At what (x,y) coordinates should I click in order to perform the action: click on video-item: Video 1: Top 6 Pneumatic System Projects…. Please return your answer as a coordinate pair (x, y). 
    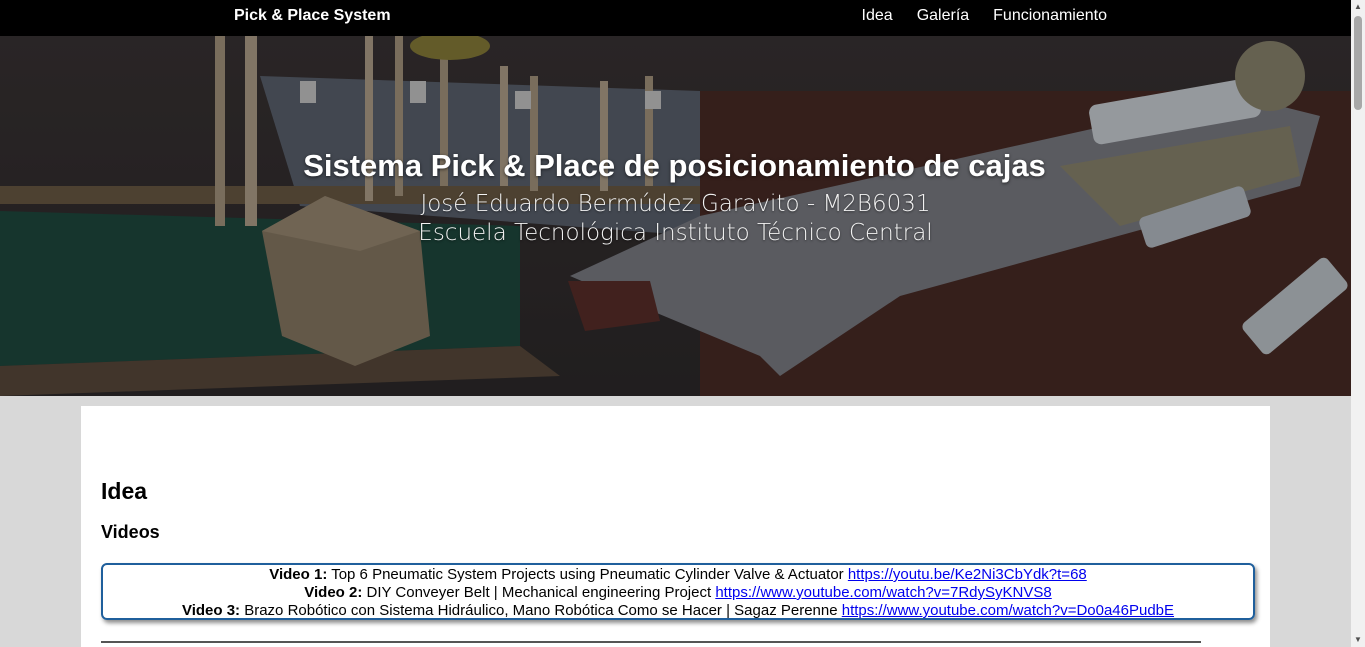
    Looking at the image, I should click on (678, 575).